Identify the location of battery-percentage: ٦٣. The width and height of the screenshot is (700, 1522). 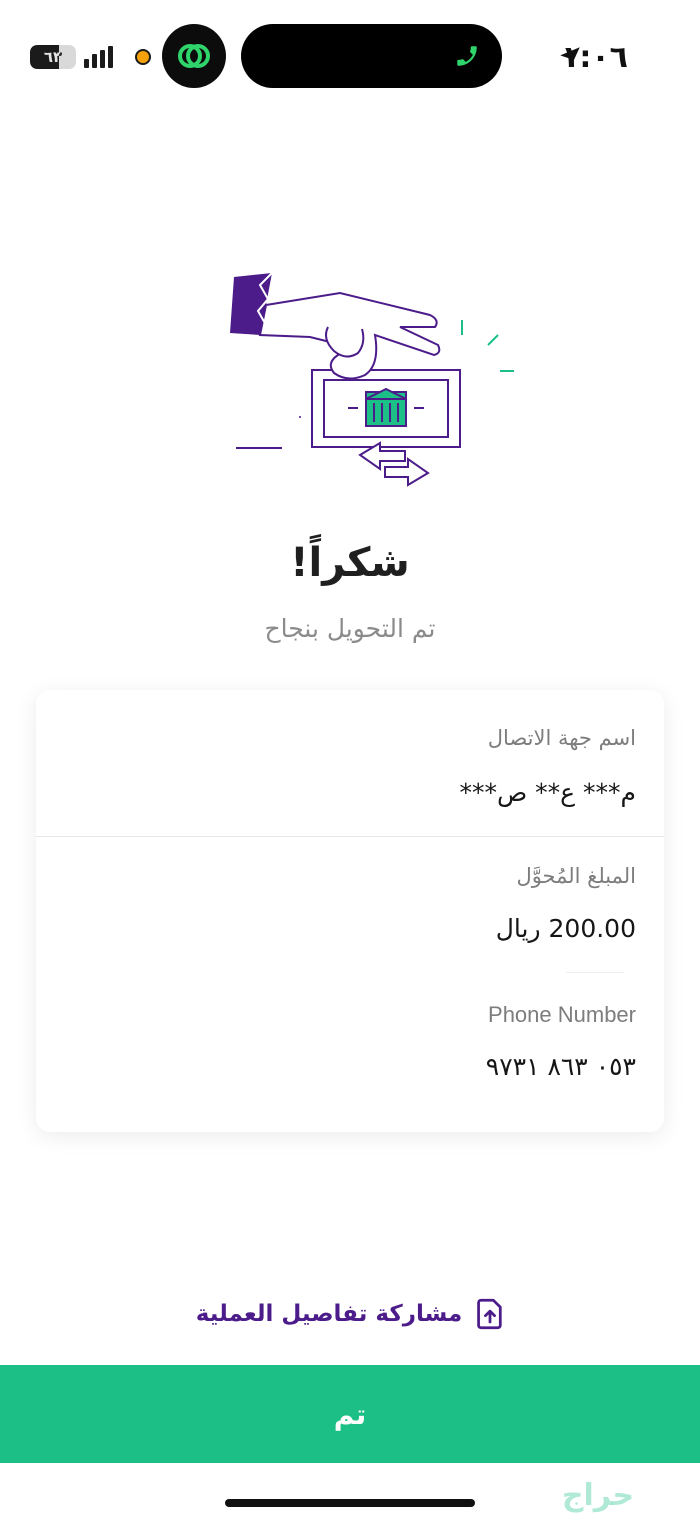
(53, 57).